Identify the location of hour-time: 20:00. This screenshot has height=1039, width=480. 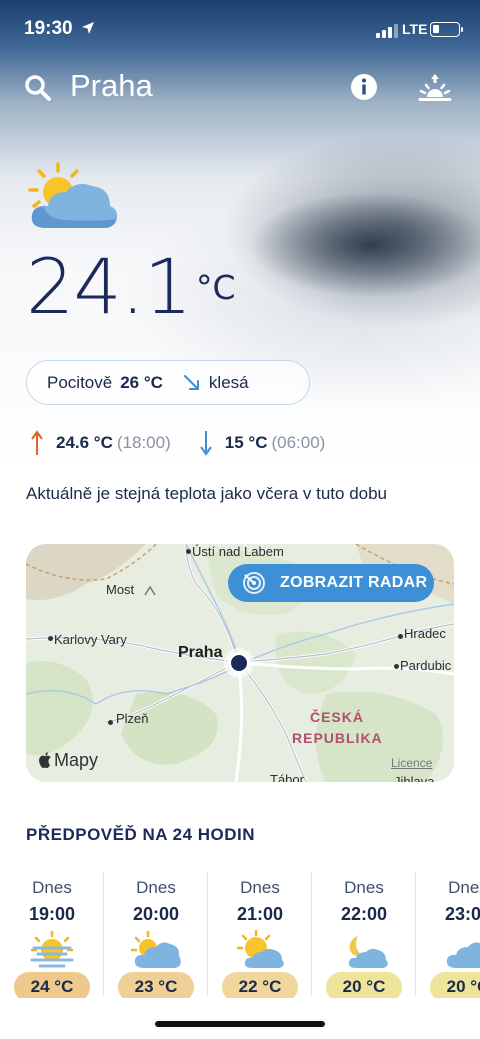
(156, 914).